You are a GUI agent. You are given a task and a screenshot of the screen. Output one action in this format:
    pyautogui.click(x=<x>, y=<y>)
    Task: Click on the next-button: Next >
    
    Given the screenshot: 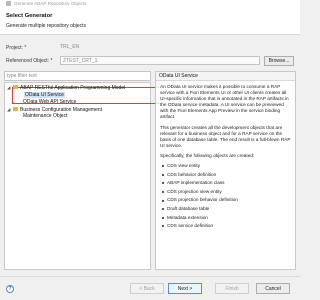 What is the action you would take?
    pyautogui.click(x=185, y=288)
    